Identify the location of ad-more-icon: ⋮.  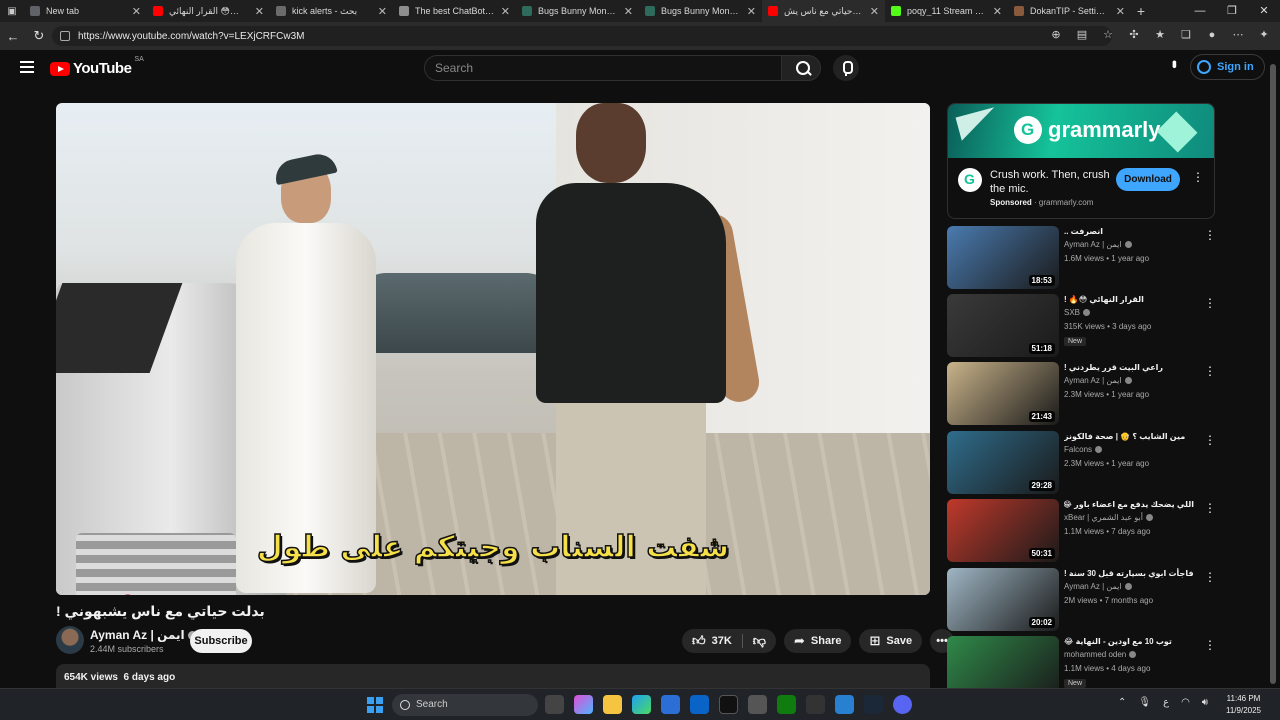
(1198, 177).